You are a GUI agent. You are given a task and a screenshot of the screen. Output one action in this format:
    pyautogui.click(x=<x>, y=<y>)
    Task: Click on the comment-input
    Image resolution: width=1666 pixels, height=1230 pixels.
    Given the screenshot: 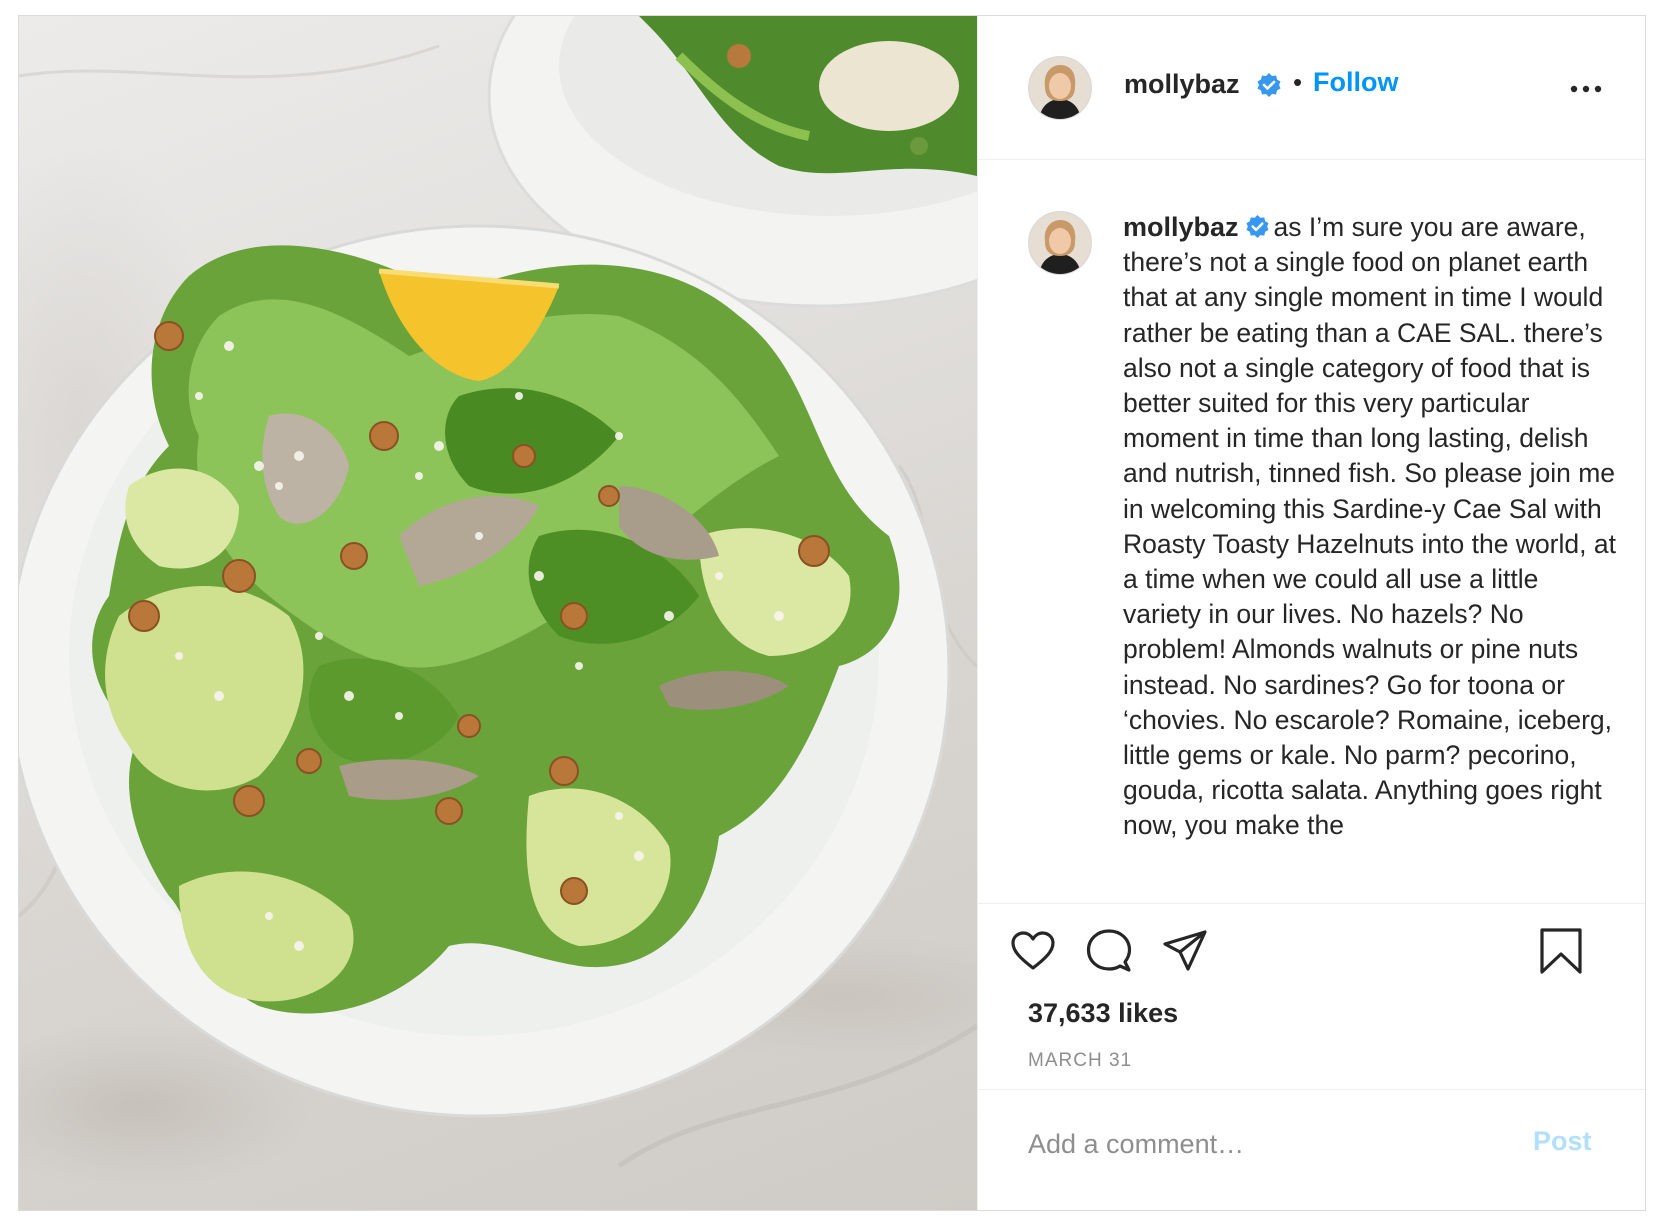 What is the action you would take?
    pyautogui.click(x=1263, y=1144)
    